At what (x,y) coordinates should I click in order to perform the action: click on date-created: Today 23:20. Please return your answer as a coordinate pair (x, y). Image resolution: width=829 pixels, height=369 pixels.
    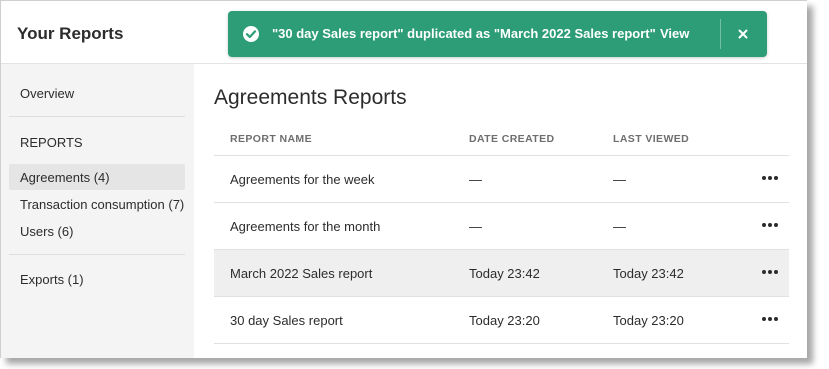
    Looking at the image, I should click on (504, 320).